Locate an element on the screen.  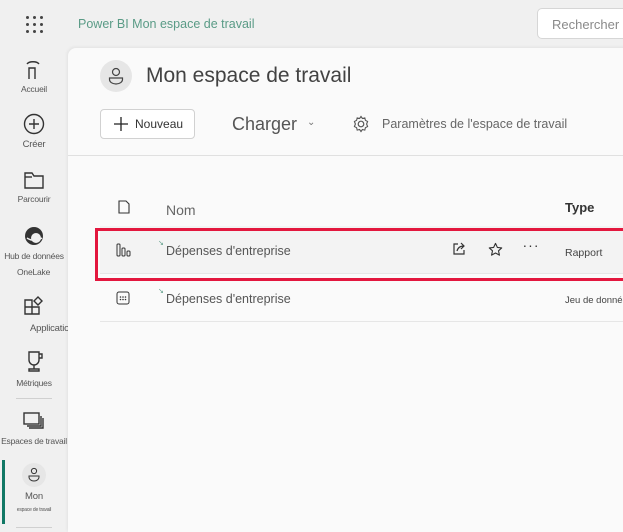
toolbar-divider is located at coordinates (345, 155).